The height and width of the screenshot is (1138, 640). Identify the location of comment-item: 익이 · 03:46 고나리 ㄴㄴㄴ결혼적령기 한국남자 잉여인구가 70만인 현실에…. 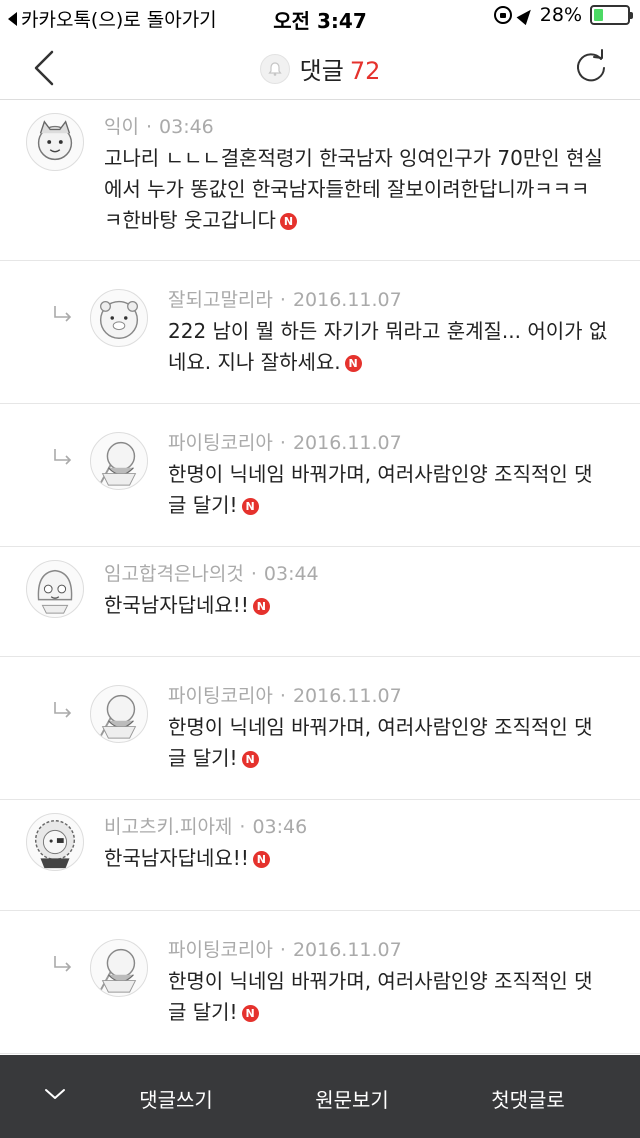
(320, 180).